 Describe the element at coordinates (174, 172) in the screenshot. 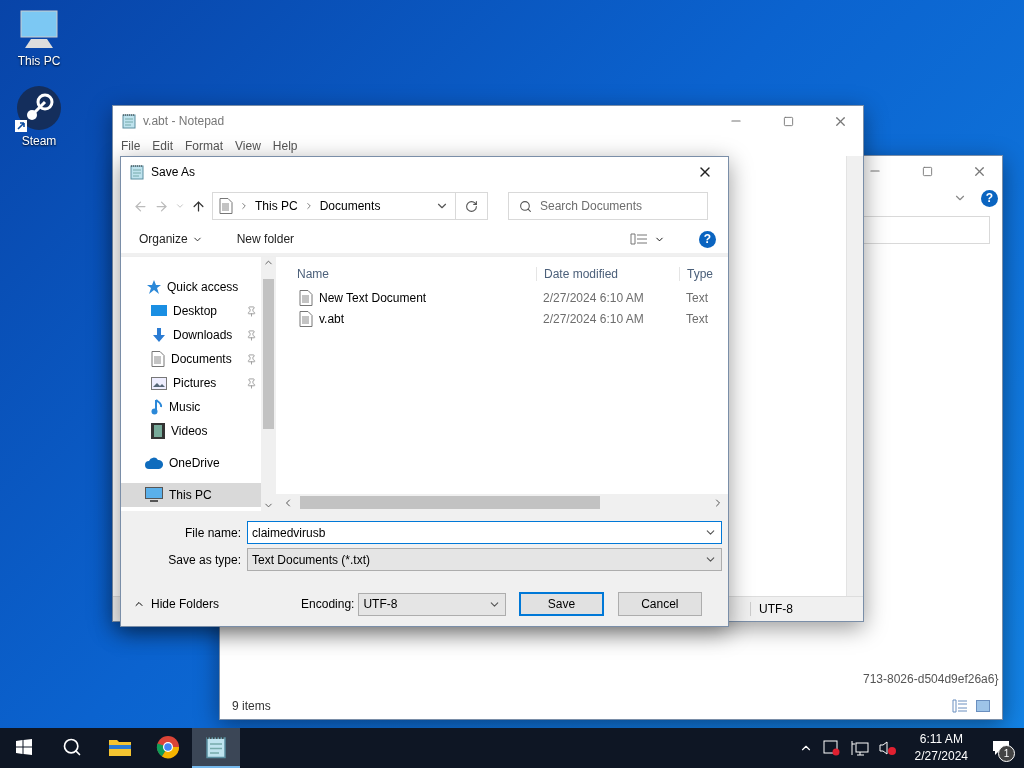

I see `dialog-title: Save As` at that location.